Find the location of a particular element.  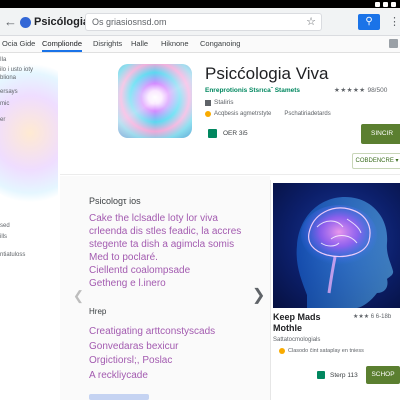

description-title: Psicologτ ios is located at coordinates (115, 201).